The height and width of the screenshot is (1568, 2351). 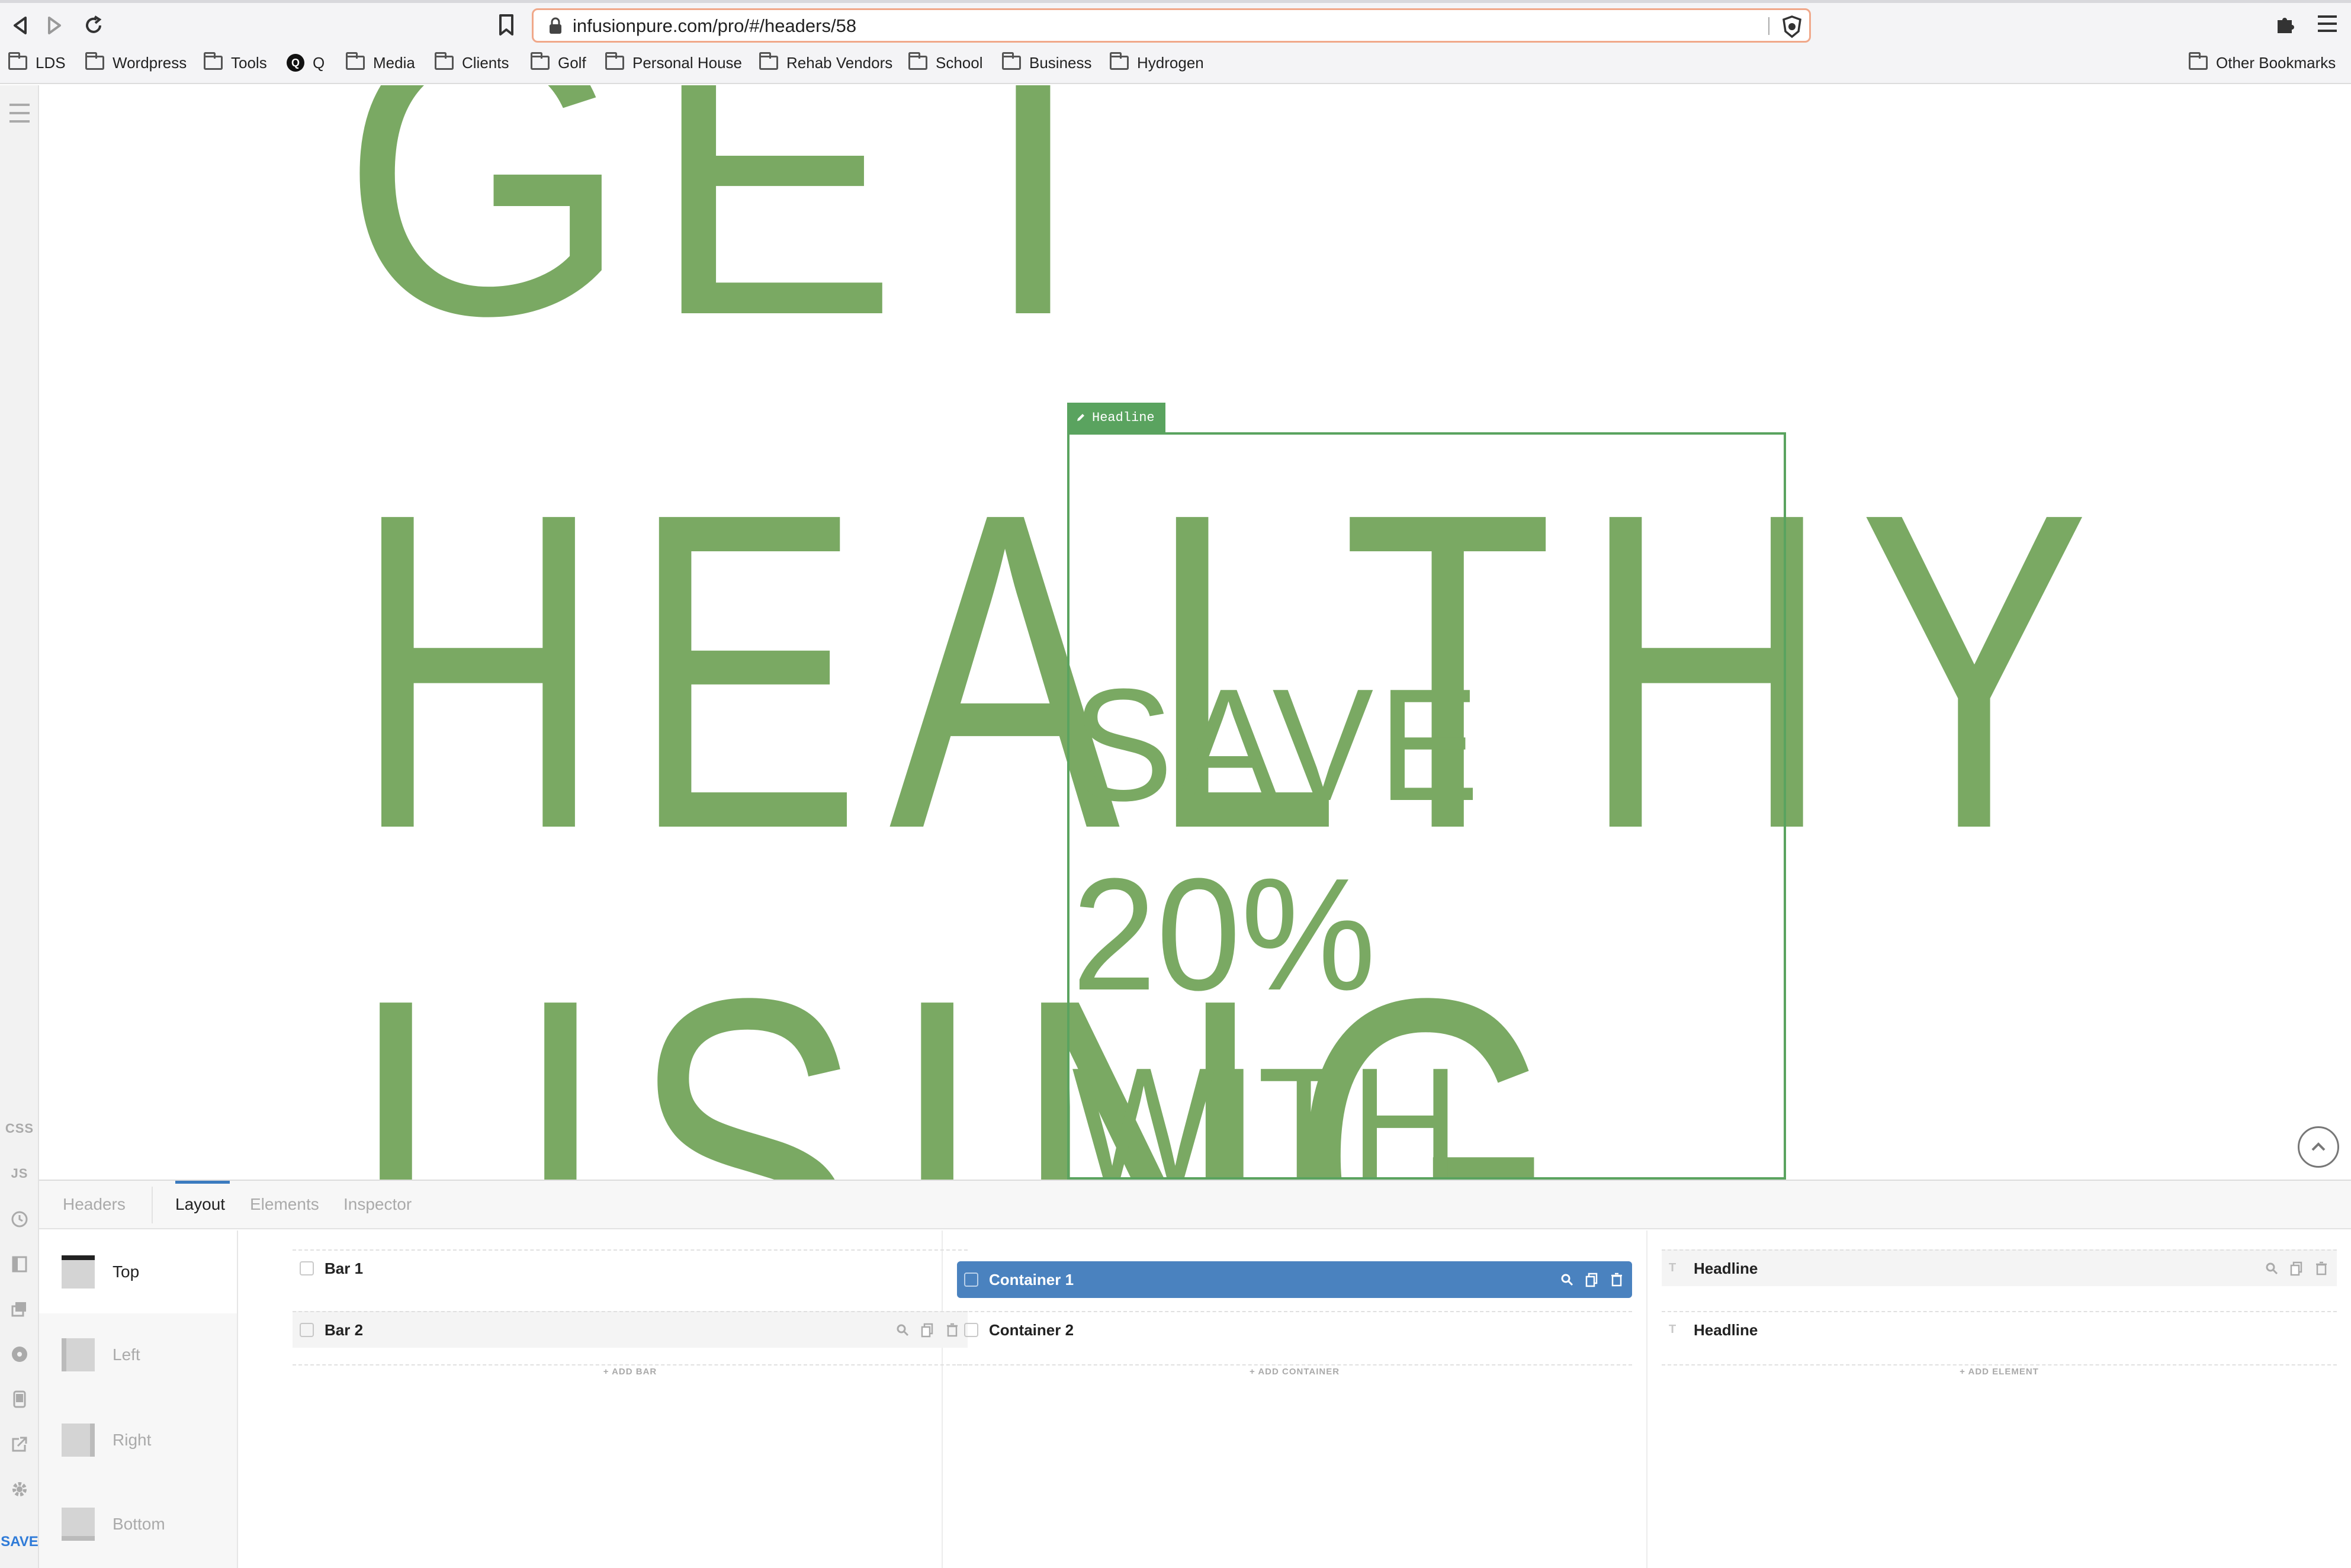 I want to click on tab-inspector: Inspector, so click(x=377, y=1204).